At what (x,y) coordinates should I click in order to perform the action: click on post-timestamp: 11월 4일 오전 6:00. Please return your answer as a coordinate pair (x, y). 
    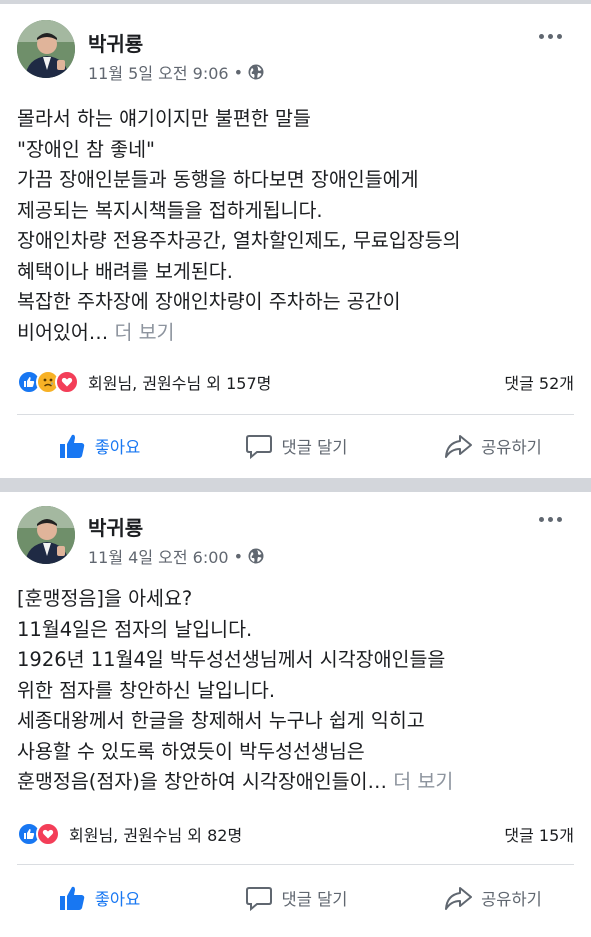
    Looking at the image, I should click on (158, 556).